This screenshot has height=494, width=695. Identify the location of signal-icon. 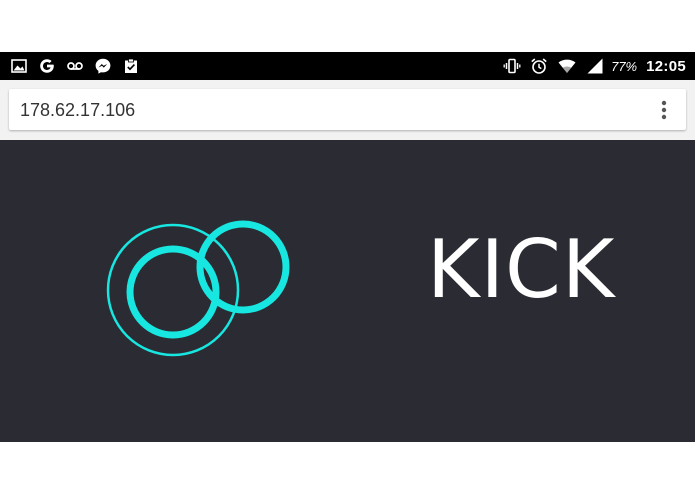
(595, 66).